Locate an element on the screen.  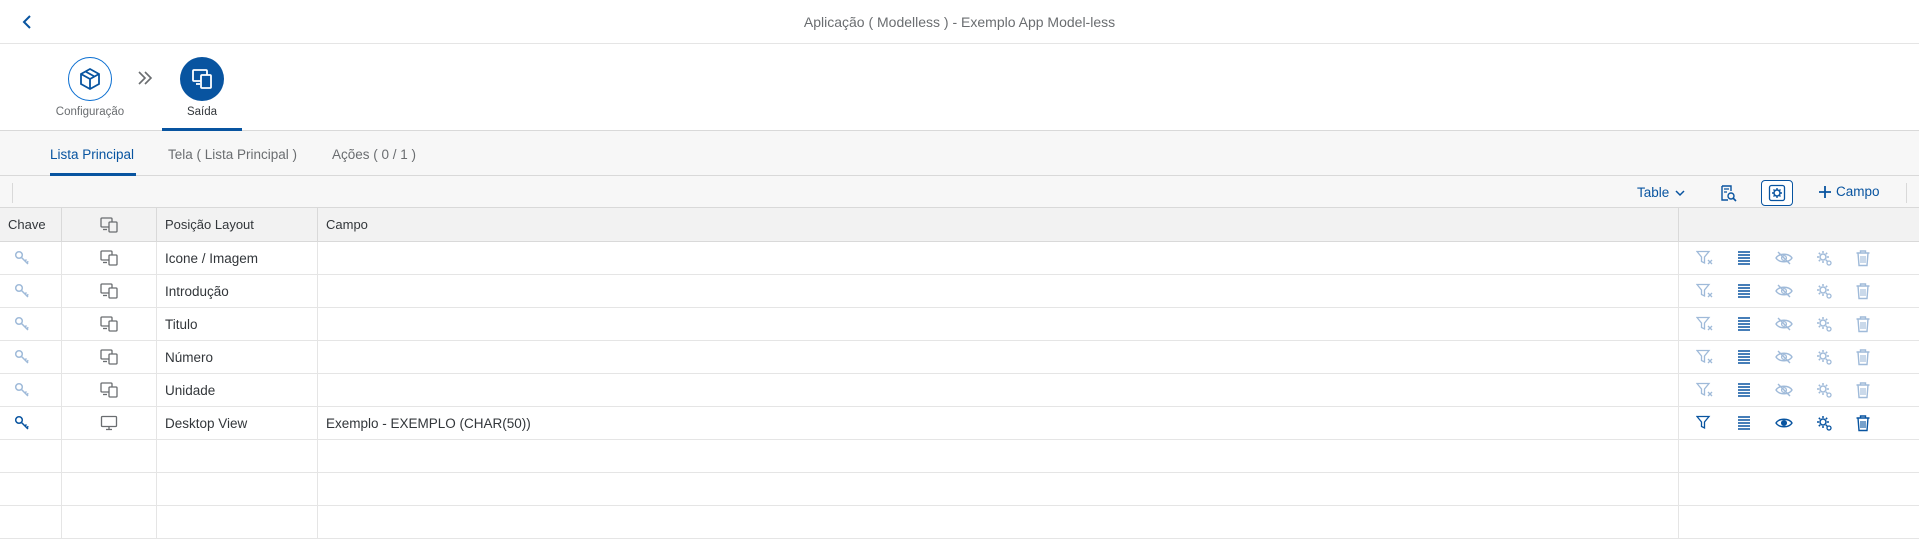
wizard-step-configuracao: Configuração is located at coordinates (90, 87).